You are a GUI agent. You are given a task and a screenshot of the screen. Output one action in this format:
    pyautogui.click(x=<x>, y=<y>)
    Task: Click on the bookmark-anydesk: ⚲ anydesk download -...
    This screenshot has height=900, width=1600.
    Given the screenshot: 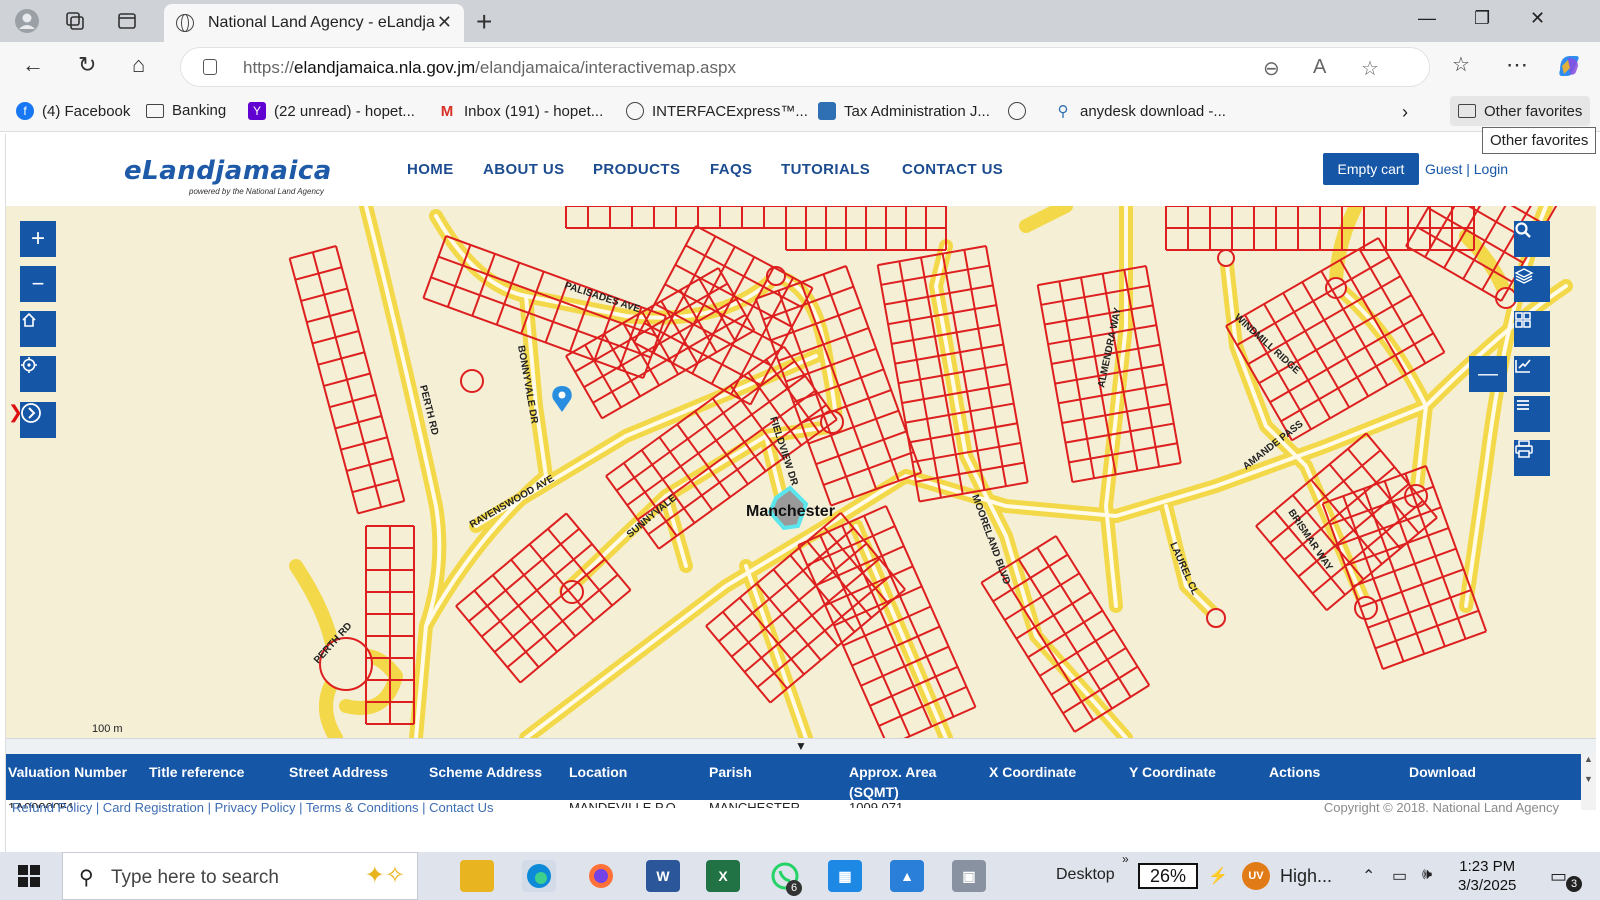 What is the action you would take?
    pyautogui.click(x=1140, y=111)
    